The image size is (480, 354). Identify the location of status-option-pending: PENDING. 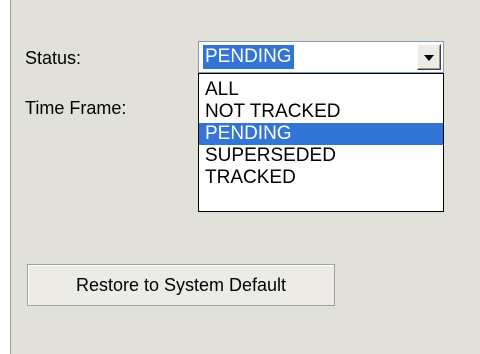
(321, 134).